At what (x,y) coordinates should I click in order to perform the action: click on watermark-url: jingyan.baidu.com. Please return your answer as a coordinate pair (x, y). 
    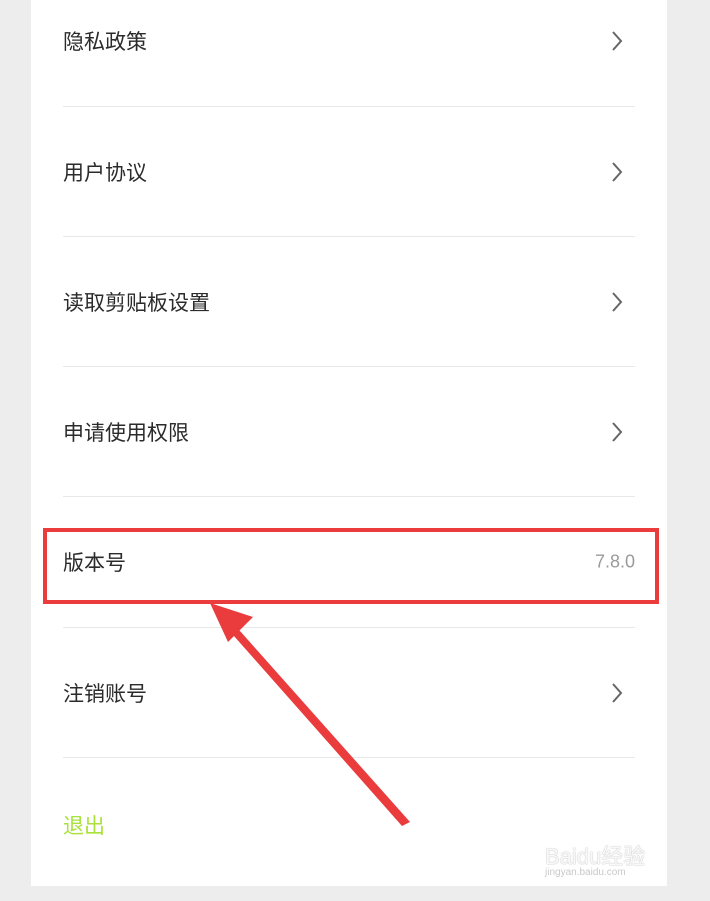
    Looking at the image, I should click on (585, 872).